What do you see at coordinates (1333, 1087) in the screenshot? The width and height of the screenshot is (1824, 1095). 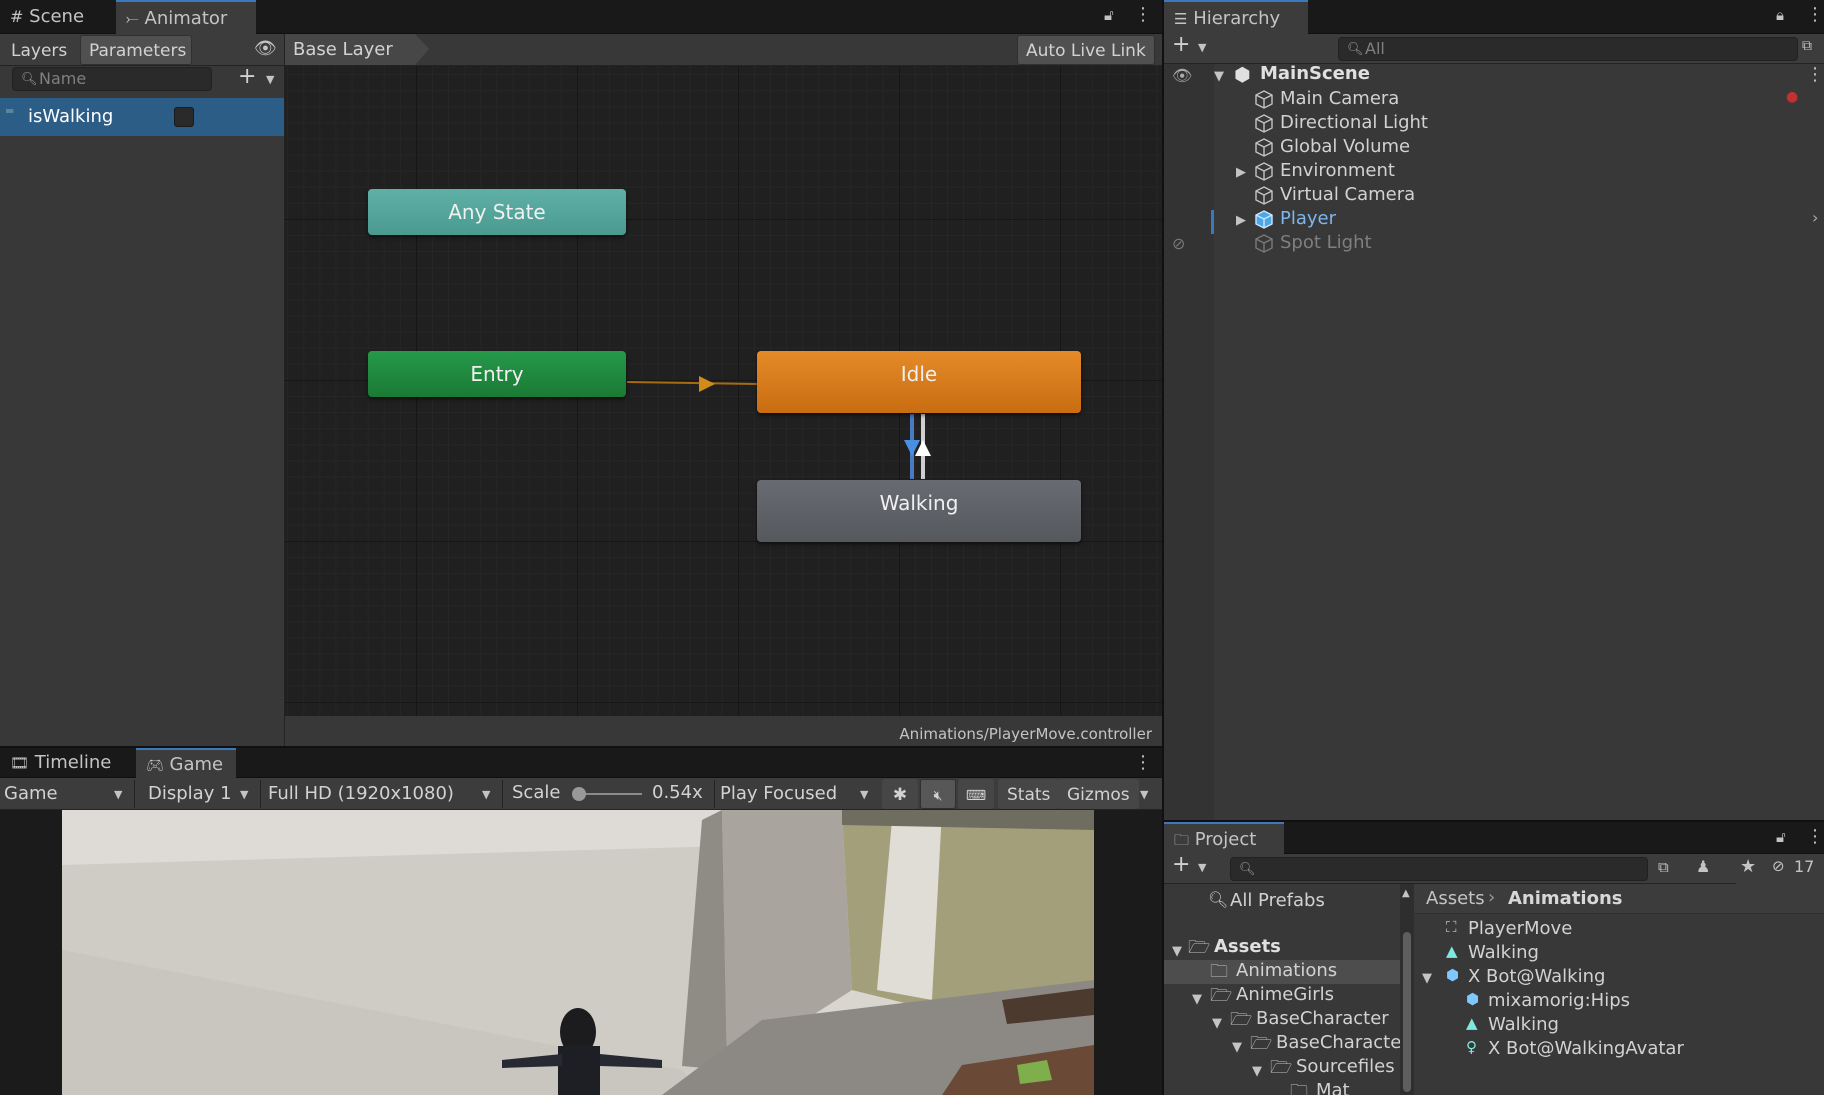 I see `folder-mat: Mat` at bounding box center [1333, 1087].